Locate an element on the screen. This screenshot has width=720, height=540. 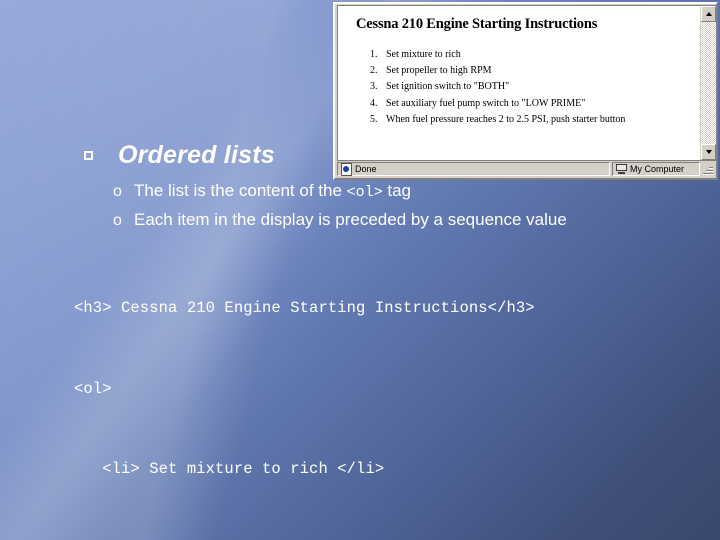
bullet-1-part-c: tag is located at coordinates (396, 190).